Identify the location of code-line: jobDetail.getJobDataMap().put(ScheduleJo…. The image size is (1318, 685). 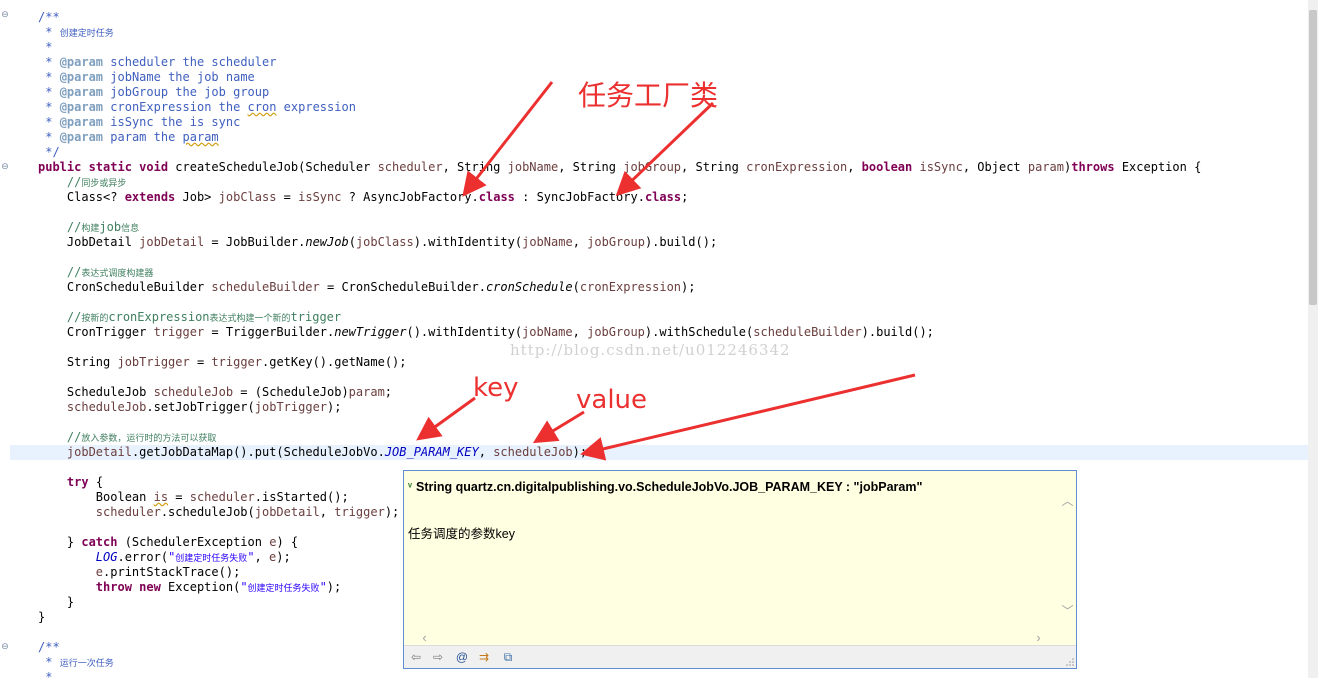
(312, 452).